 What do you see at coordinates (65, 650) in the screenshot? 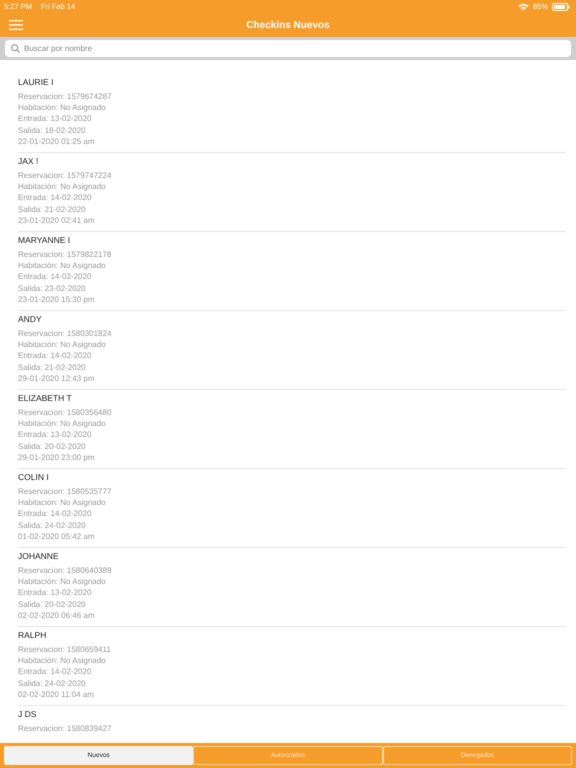
I see `checkin-detail: Reservacion: 1580659411` at bounding box center [65, 650].